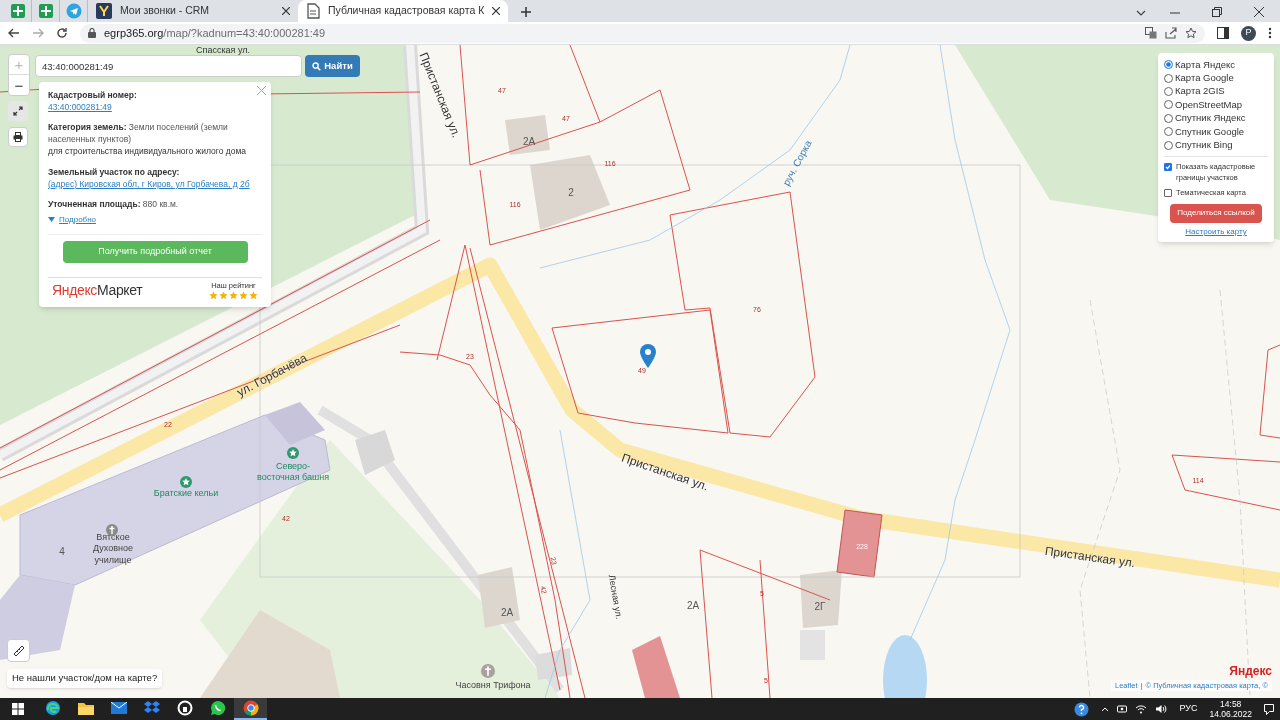  What do you see at coordinates (1161, 709) in the screenshot?
I see `speaker-icon` at bounding box center [1161, 709].